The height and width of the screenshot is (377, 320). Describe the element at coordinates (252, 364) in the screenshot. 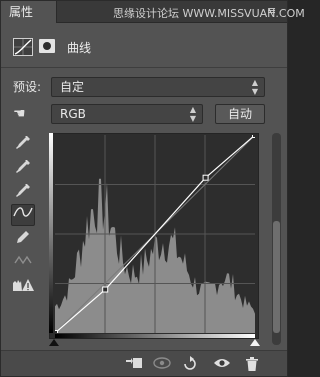

I see `delete-trash-icon` at that location.